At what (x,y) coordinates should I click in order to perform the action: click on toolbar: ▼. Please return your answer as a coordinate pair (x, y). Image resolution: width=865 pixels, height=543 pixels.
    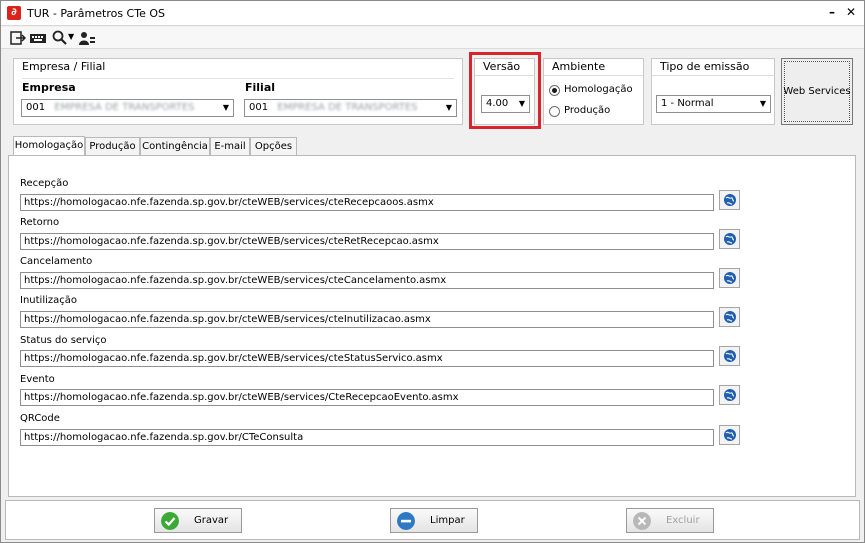
    Looking at the image, I should click on (432, 38).